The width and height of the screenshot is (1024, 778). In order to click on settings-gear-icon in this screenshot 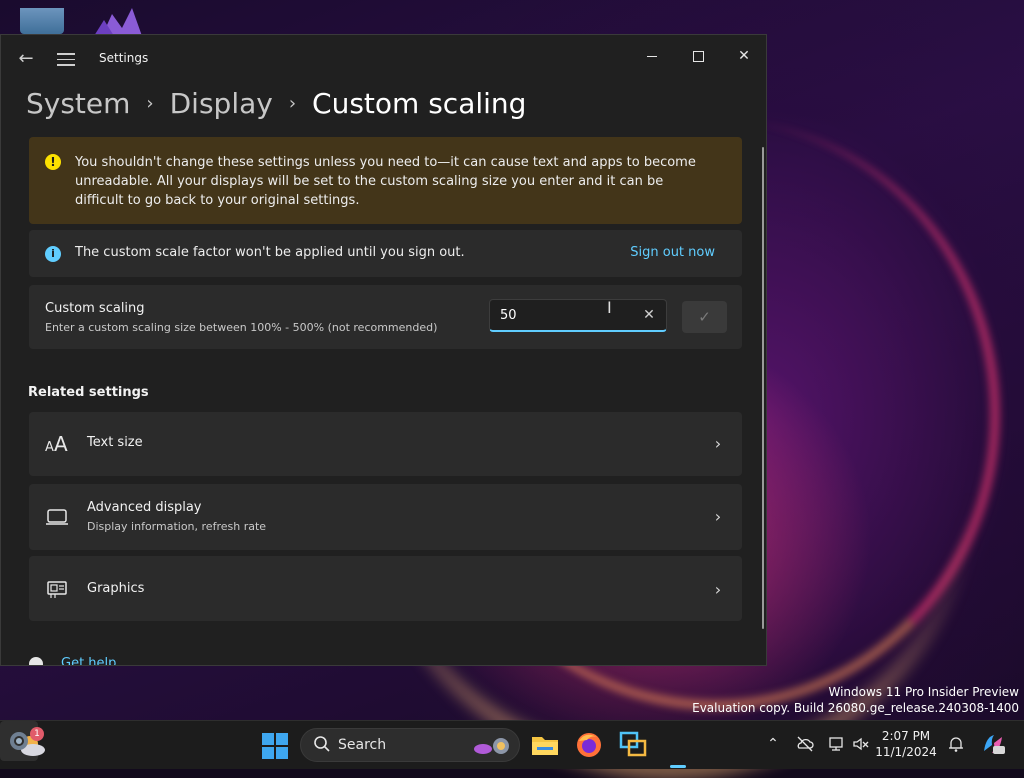, I will do `click(19, 741)`.